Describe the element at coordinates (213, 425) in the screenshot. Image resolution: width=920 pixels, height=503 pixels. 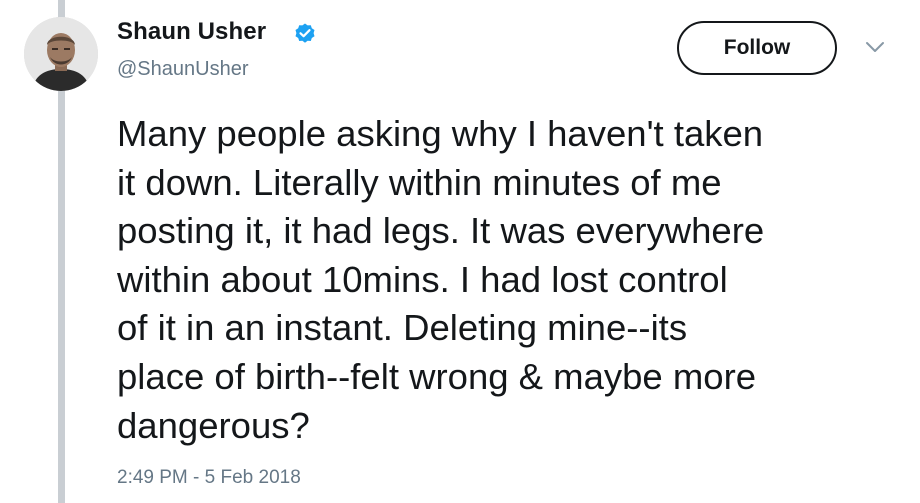
I see `tweet-text-line: dangerous?` at that location.